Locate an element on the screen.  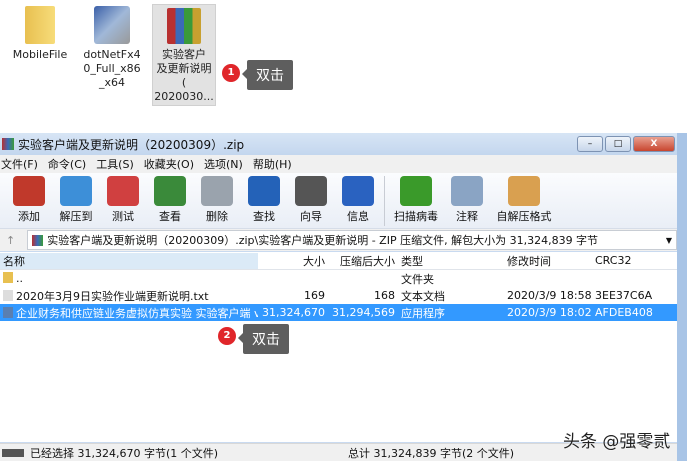
column-size: 大小 is located at coordinates (293, 261).